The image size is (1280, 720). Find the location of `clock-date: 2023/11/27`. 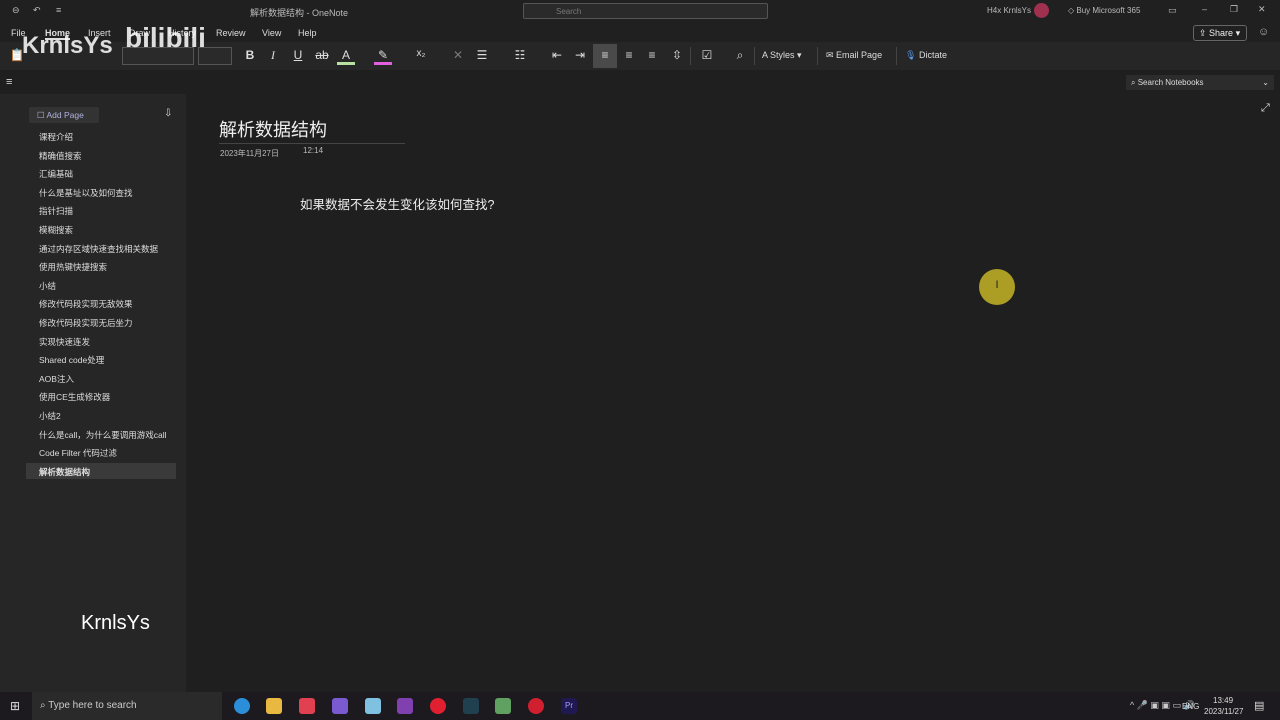

clock-date: 2023/11/27 is located at coordinates (1223, 711).